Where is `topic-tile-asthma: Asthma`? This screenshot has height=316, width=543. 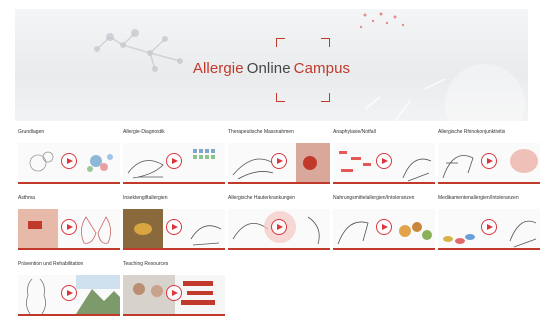
topic-tile-asthma: Asthma is located at coordinates (69, 222).